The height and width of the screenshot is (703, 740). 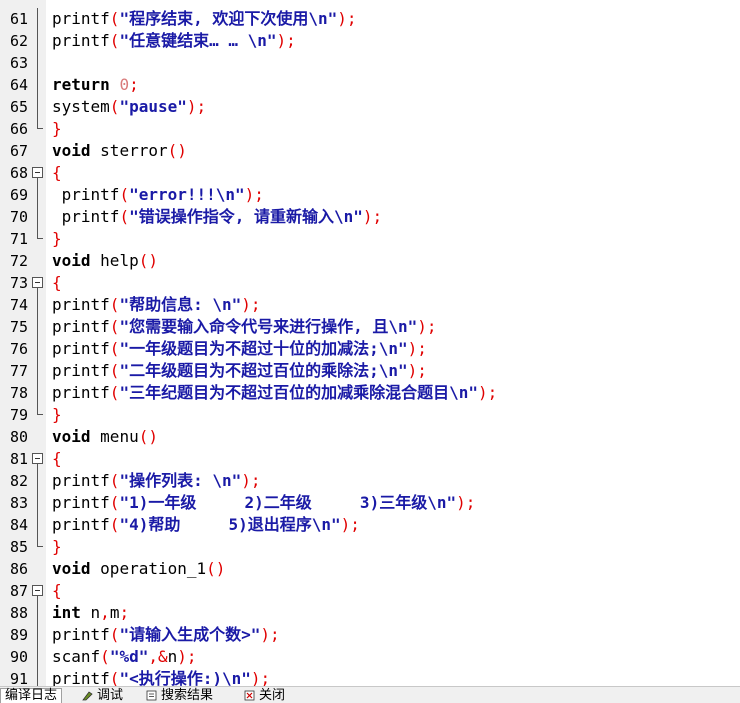 What do you see at coordinates (166, 635) in the screenshot?
I see `code-text: printf("请输入生成个数>");` at bounding box center [166, 635].